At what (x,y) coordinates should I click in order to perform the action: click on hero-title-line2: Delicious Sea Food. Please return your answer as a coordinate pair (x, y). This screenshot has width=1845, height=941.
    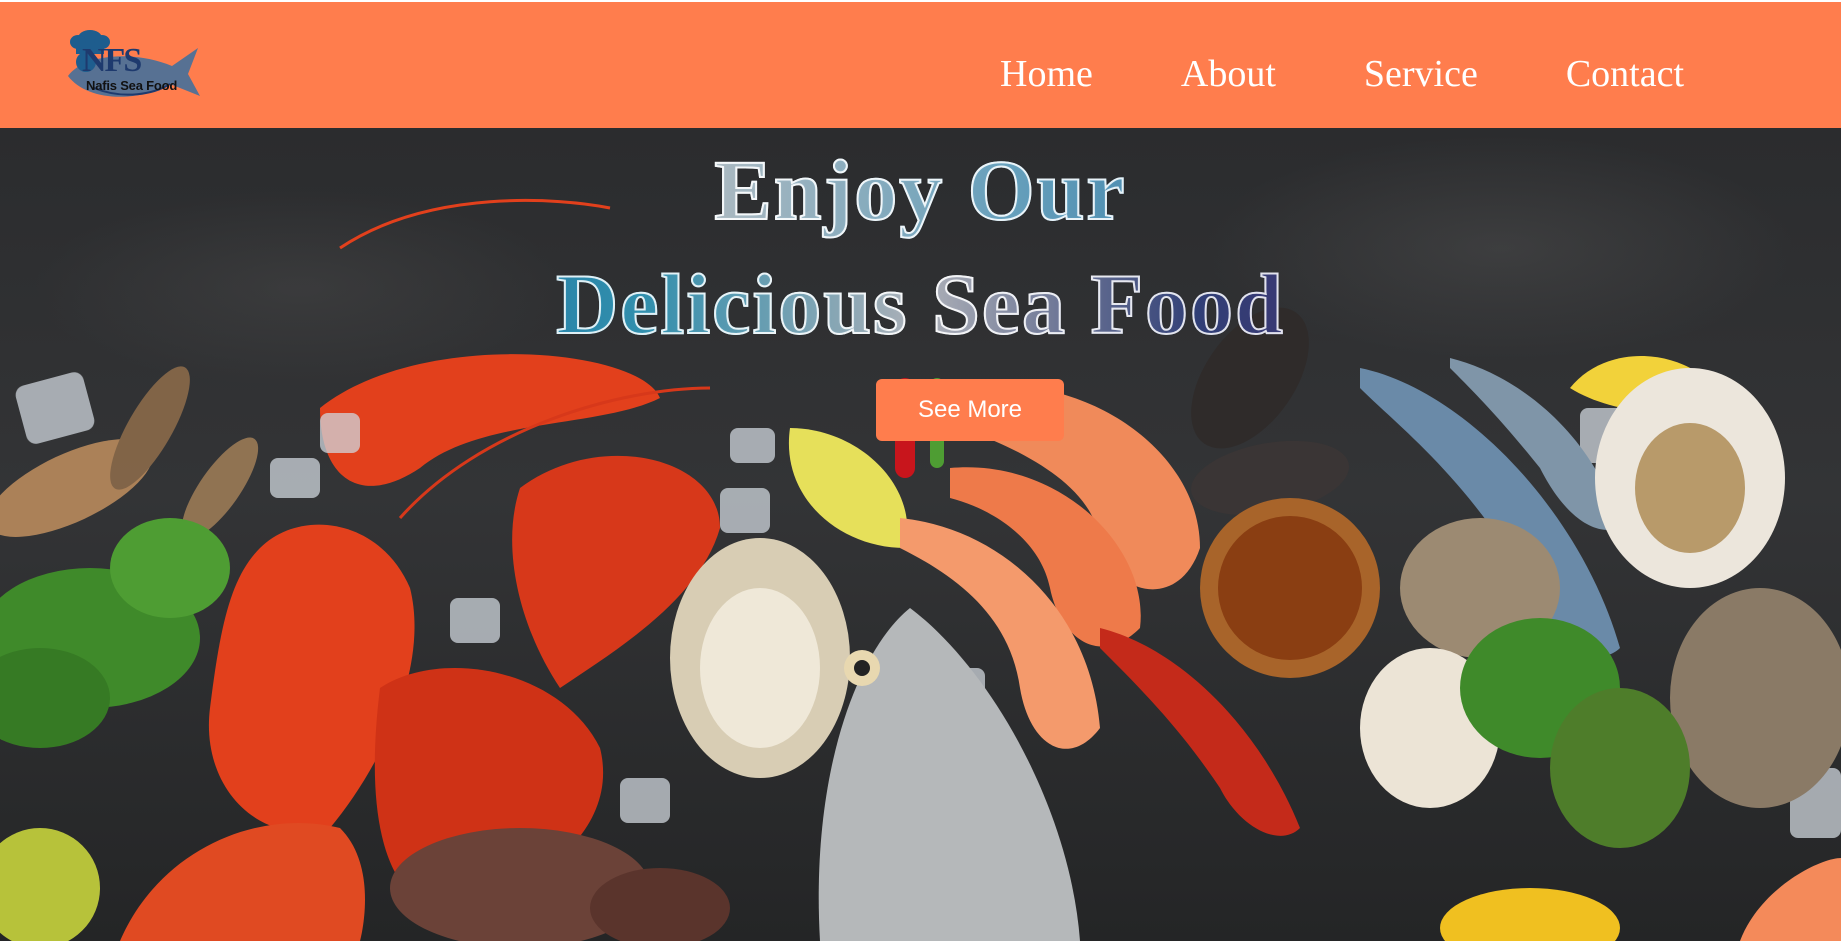
    Looking at the image, I should click on (920, 304).